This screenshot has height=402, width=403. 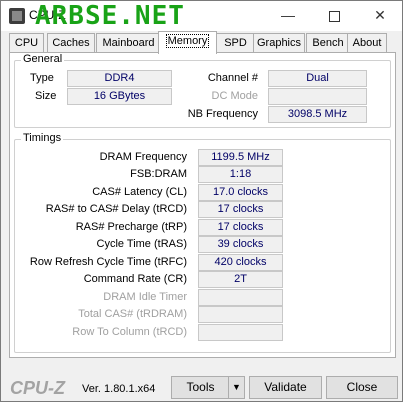 I want to click on trfc-label: Row Refresh Cycle Time (tRFC), so click(x=108, y=262).